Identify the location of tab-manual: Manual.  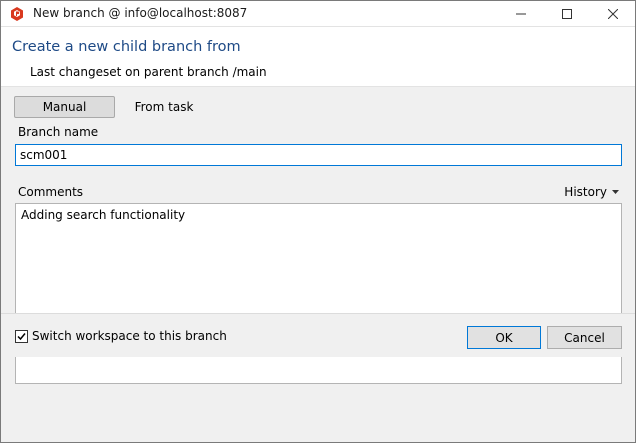
(64, 107).